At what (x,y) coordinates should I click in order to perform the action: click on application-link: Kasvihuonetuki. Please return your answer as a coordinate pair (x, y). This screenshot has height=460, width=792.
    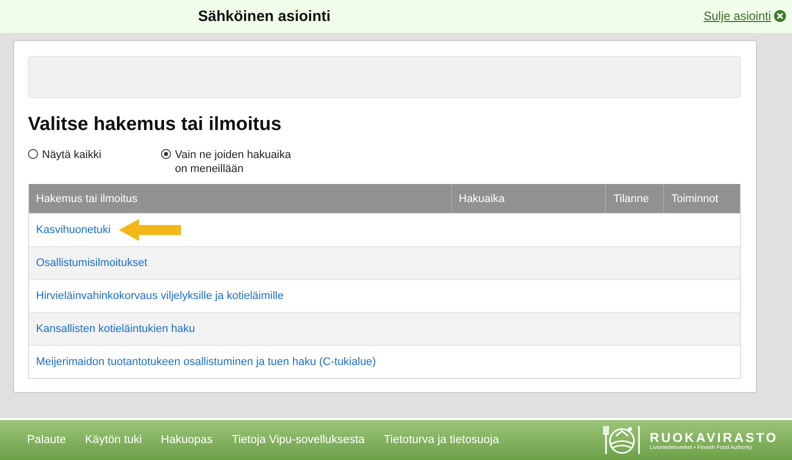
    Looking at the image, I should click on (73, 230).